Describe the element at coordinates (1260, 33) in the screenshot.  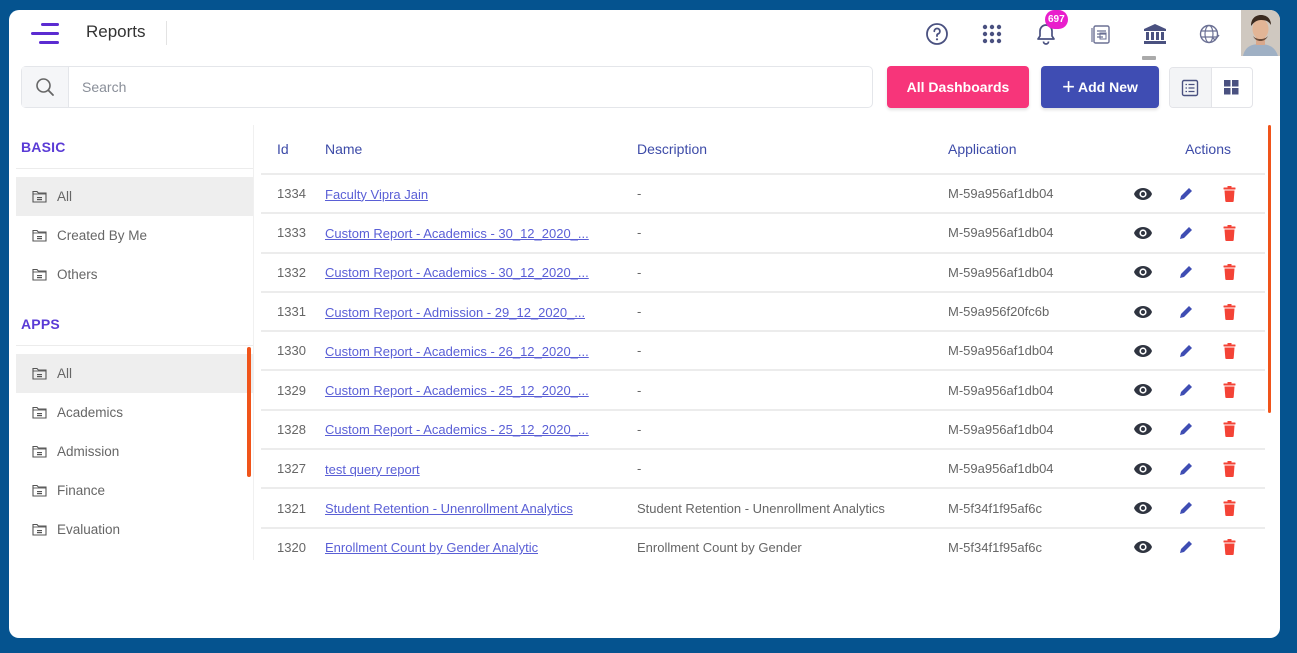
I see `user-avatar` at that location.